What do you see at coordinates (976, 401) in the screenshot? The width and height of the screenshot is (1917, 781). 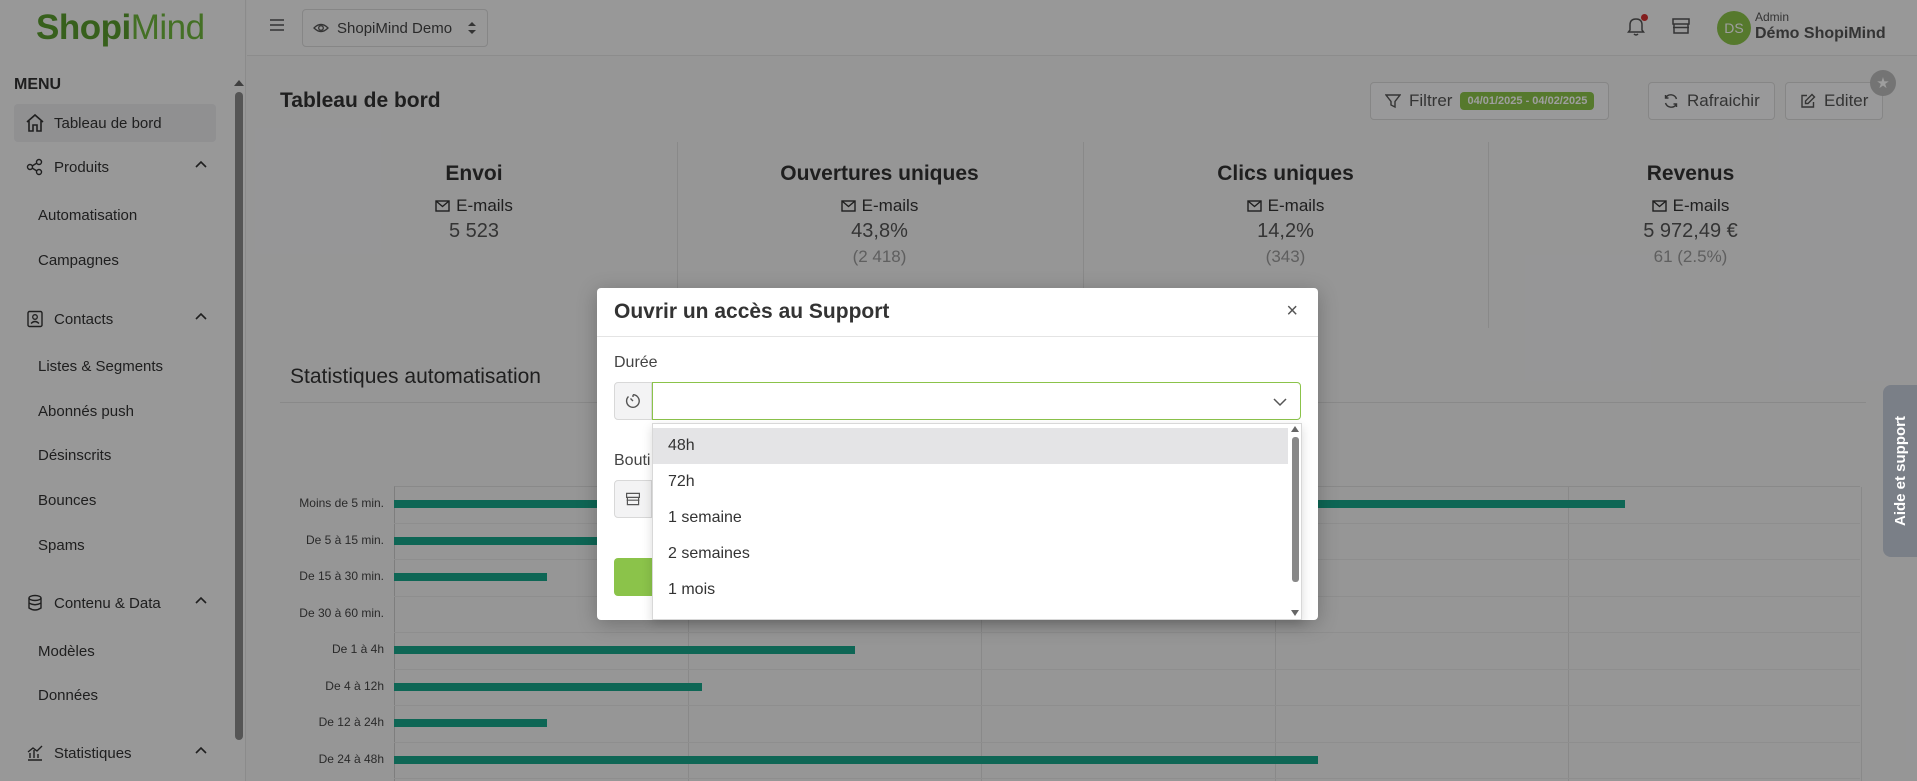 I see `duree-select` at bounding box center [976, 401].